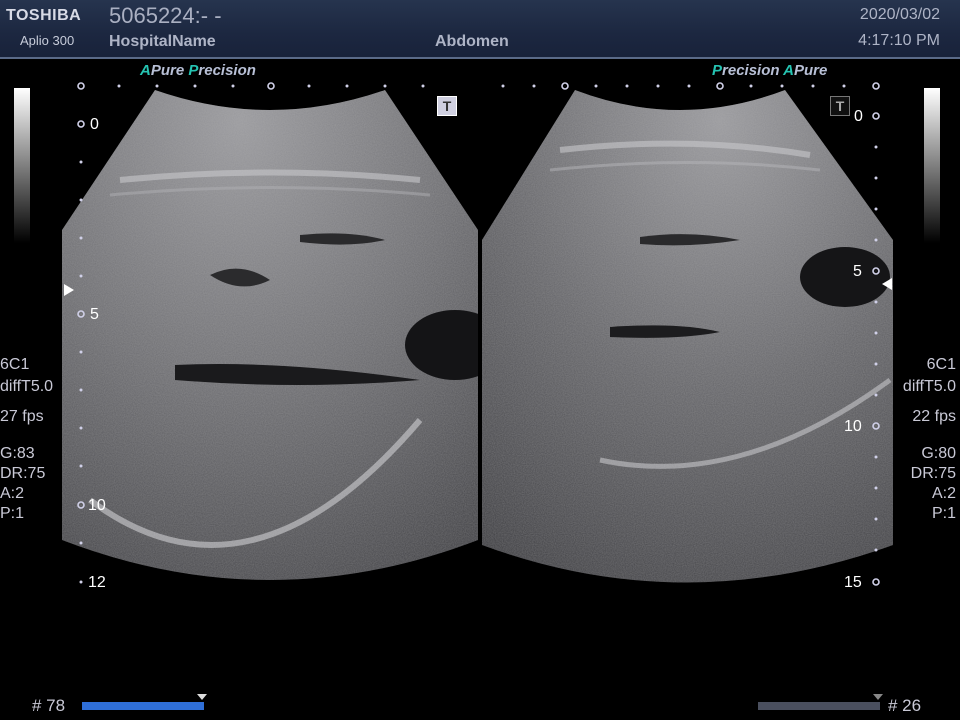  I want to click on left-depth-5: 5, so click(94, 314).